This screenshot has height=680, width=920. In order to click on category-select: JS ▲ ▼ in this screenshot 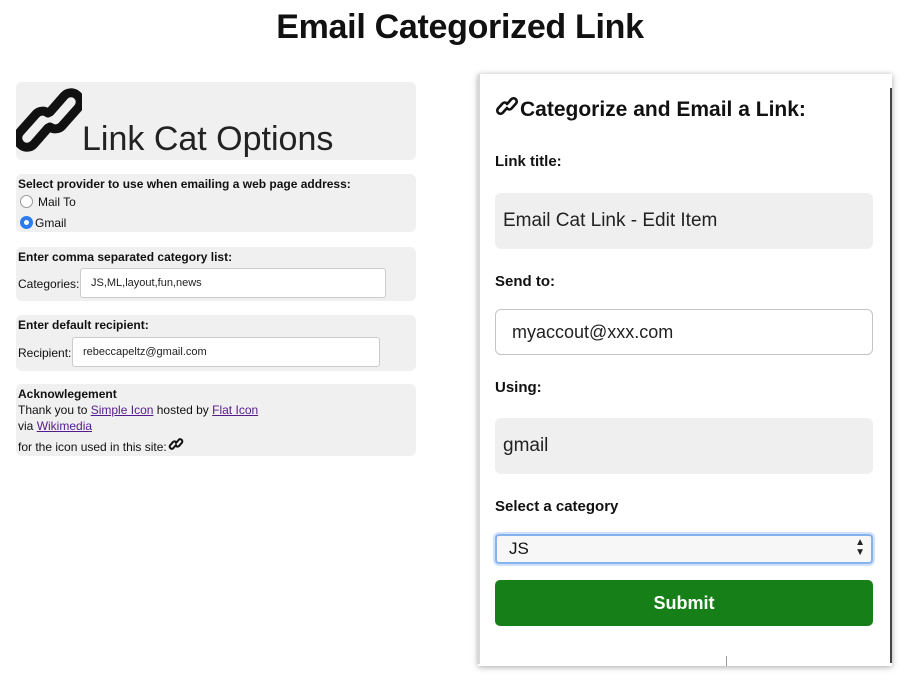, I will do `click(684, 549)`.